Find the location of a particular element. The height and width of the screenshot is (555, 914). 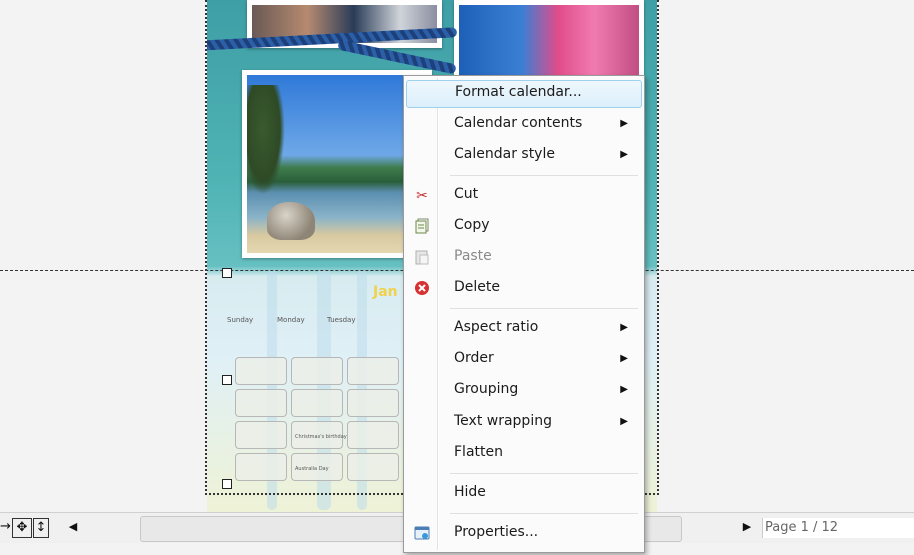

menu-item-copy: Copy is located at coordinates (523, 227).